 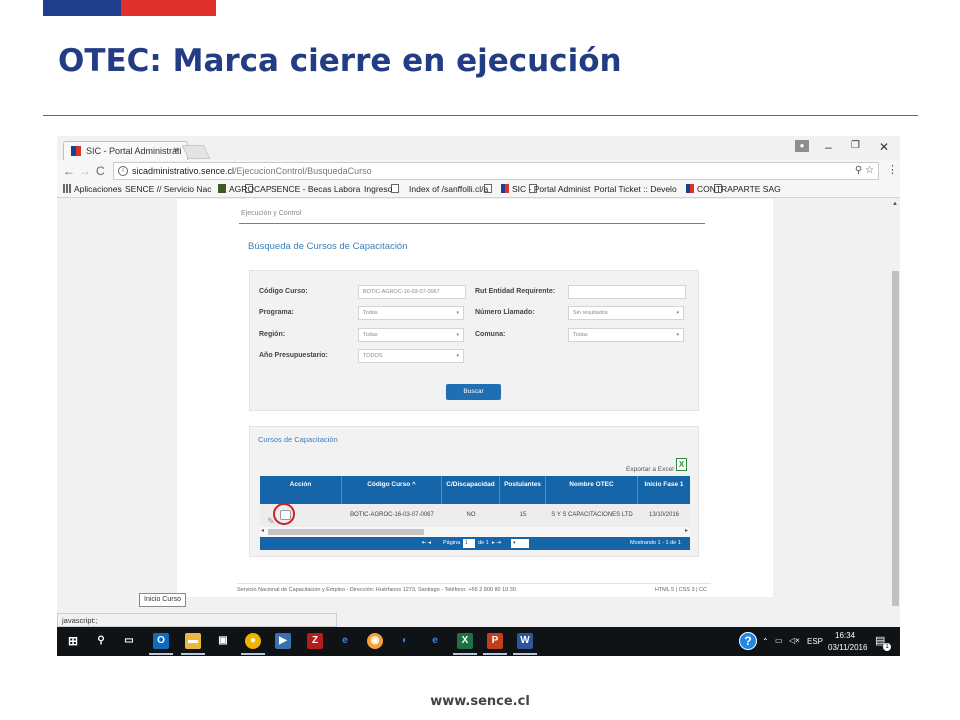 What do you see at coordinates (681, 464) in the screenshot?
I see `excel-icon: X` at bounding box center [681, 464].